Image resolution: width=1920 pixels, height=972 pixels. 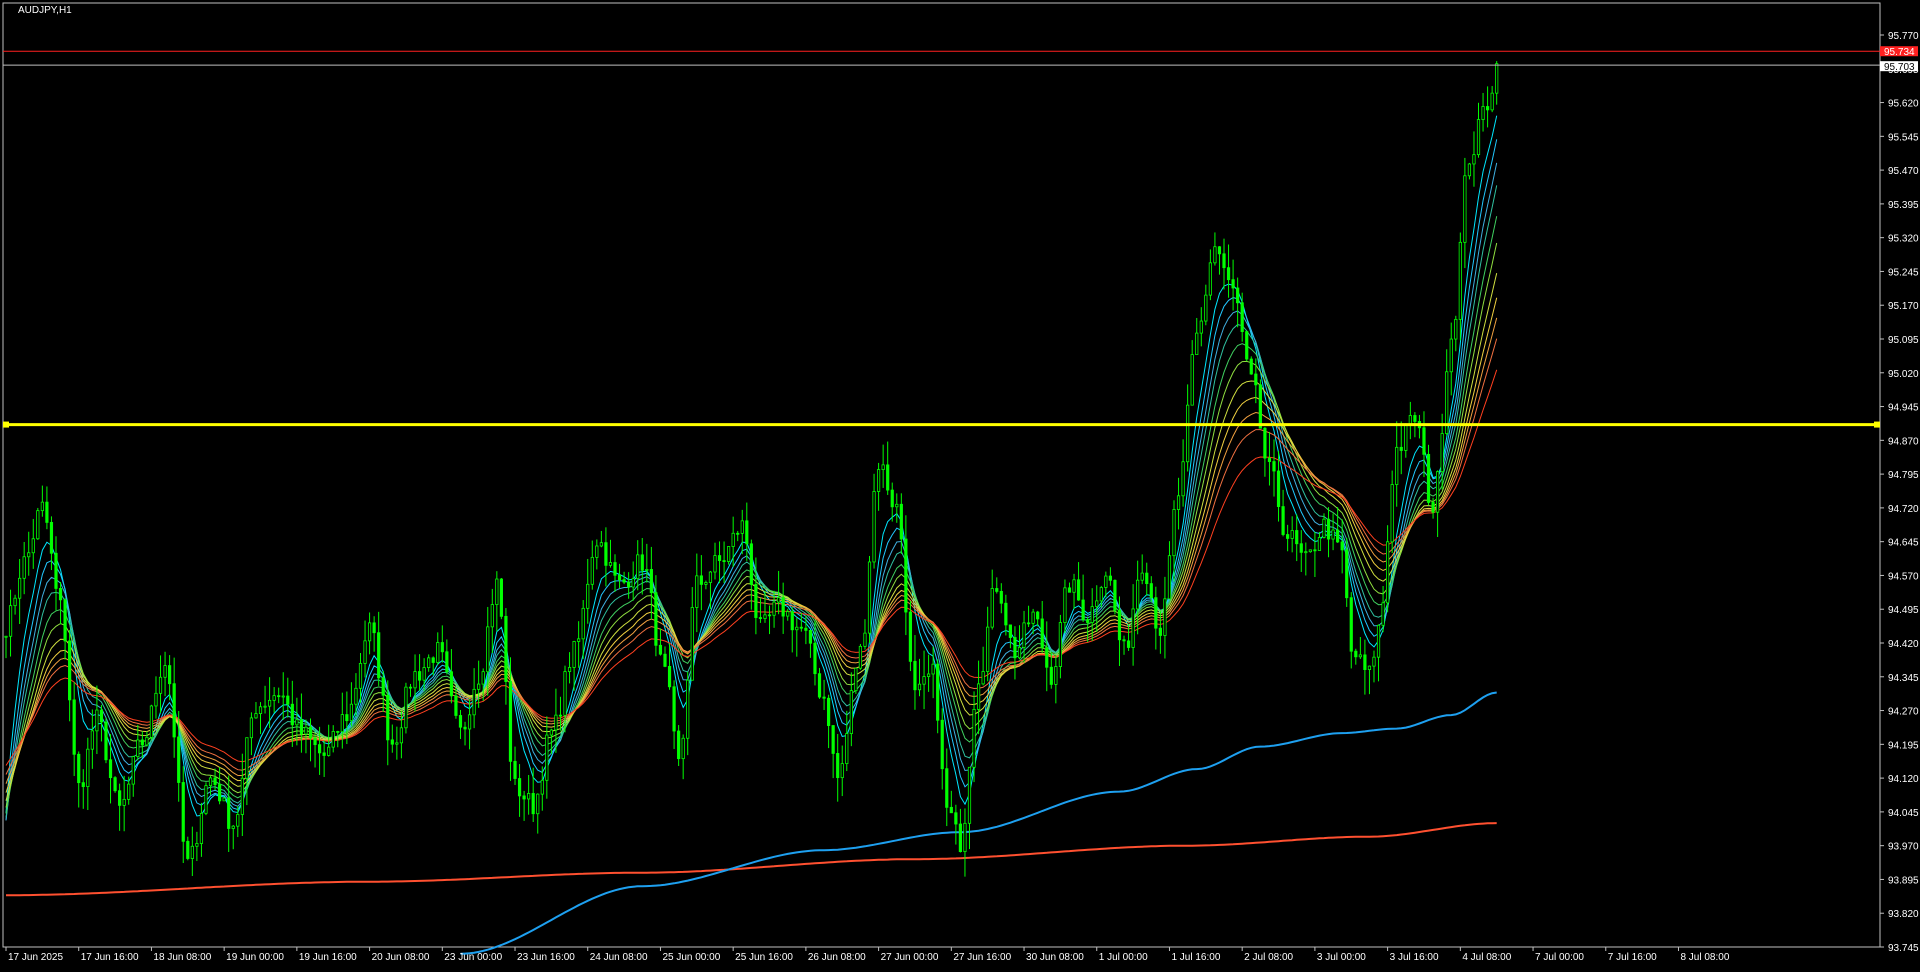 What do you see at coordinates (1903, 408) in the screenshot?
I see `price-tick-label: 94.945` at bounding box center [1903, 408].